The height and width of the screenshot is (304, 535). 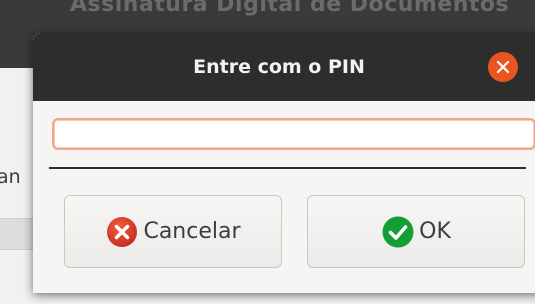 I want to click on separator, so click(x=287, y=168).